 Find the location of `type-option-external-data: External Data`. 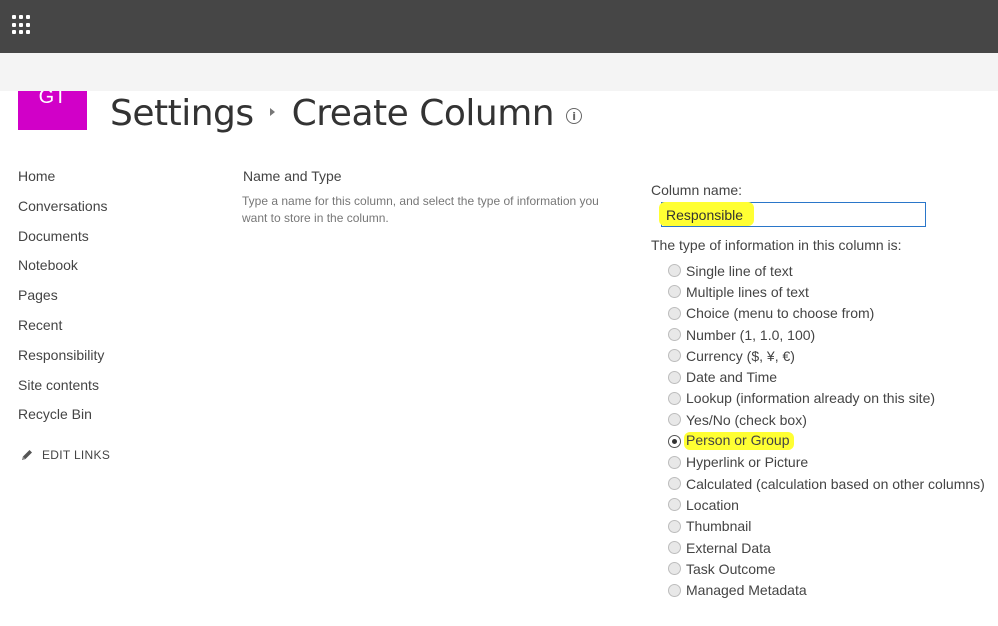

type-option-external-data: External Data is located at coordinates (826, 547).